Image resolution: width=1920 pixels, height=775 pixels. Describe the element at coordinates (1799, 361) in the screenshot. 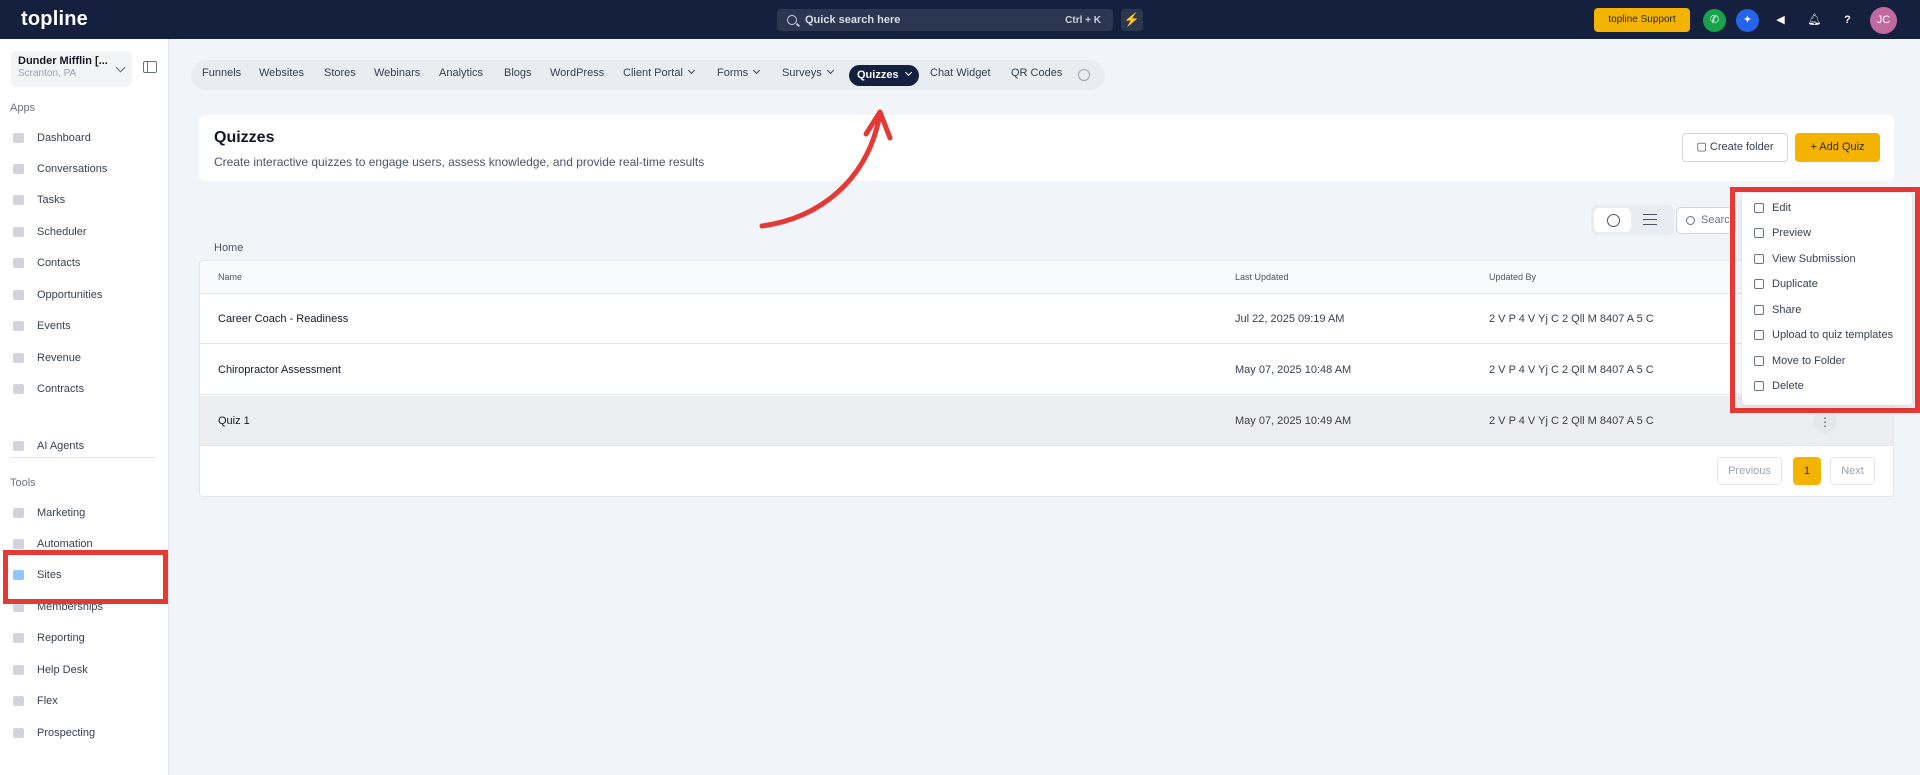

I see `menu-item-move-to-folder: Move to Folder` at that location.